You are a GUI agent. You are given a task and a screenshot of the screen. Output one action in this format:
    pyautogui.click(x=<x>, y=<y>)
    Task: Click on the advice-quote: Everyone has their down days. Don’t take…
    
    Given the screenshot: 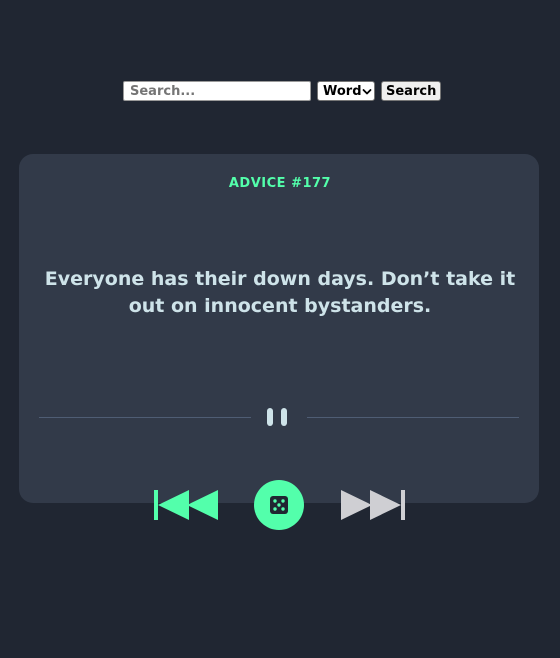 What is the action you would take?
    pyautogui.click(x=280, y=292)
    